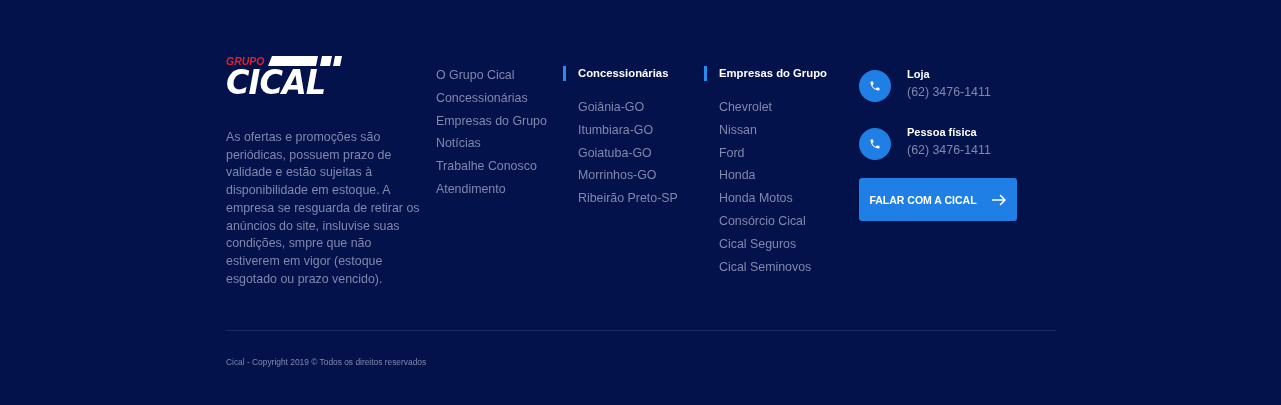 The image size is (1281, 405). What do you see at coordinates (633, 73) in the screenshot?
I see `column-heading: Concessionárias` at bounding box center [633, 73].